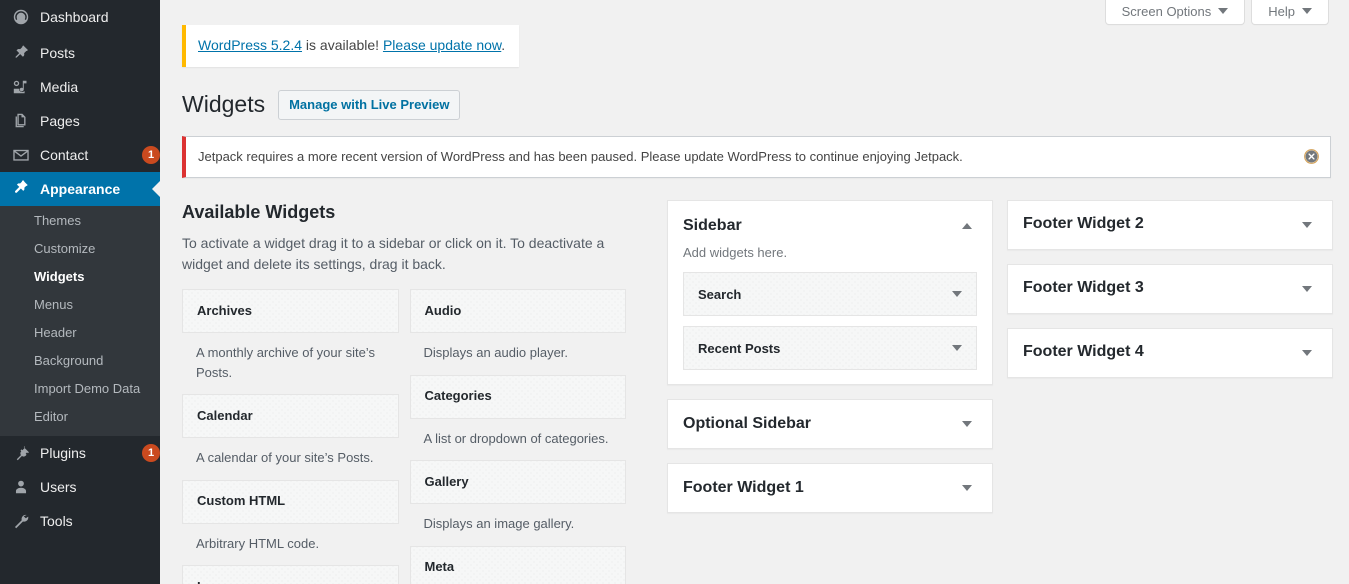 The image size is (1349, 584). What do you see at coordinates (517, 564) in the screenshot?
I see `widget-card-meta: Meta` at bounding box center [517, 564].